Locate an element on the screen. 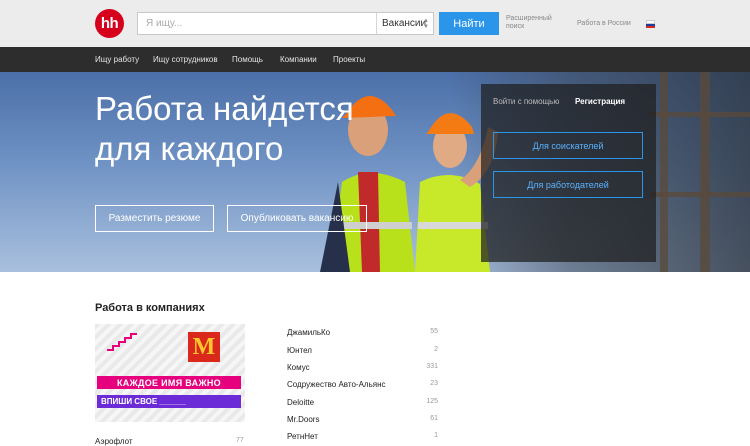 Image resolution: width=750 pixels, height=446 pixels. search-type-label: Вакансии is located at coordinates (404, 23).